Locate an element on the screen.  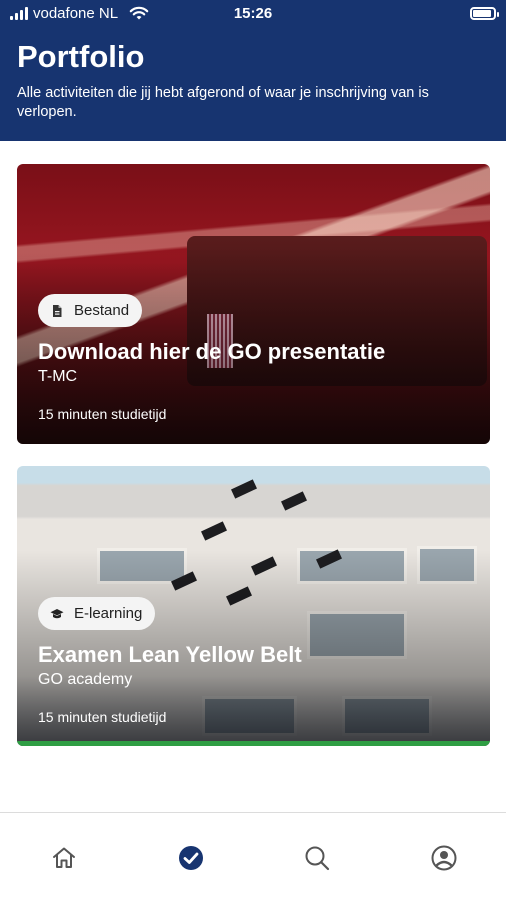
activity-type-badge: Bestand is located at coordinates (90, 310).